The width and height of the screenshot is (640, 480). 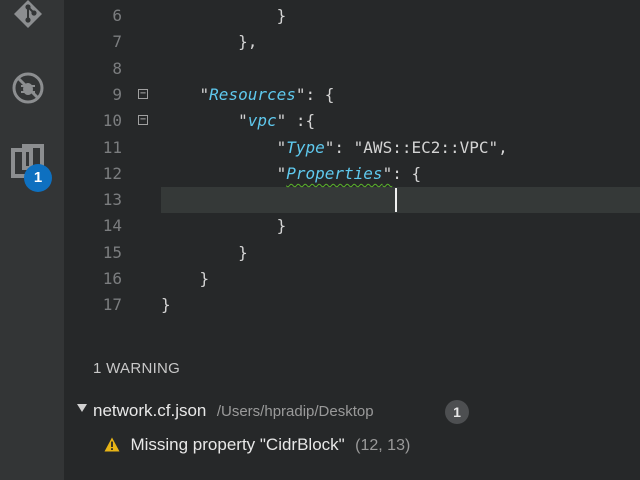 I want to click on code-line: 17}, so click(x=352, y=305).